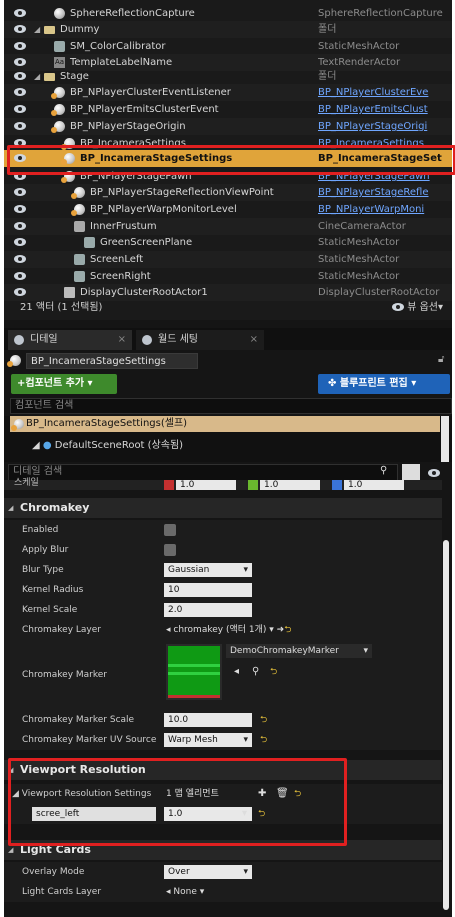 This screenshot has height=917, width=455. I want to click on scale-x-field: 1.0, so click(206, 485).